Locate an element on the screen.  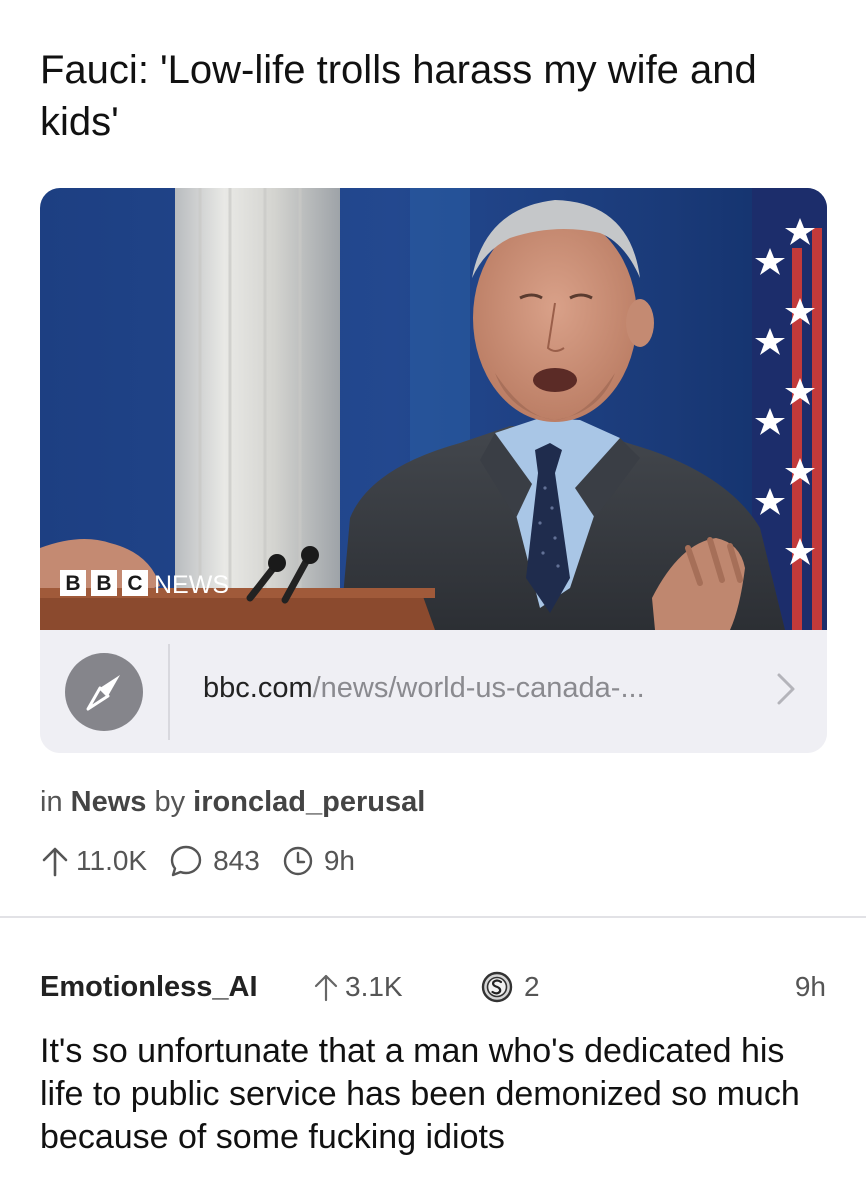
bbc-news-logo: B B C NEWS is located at coordinates (144, 584).